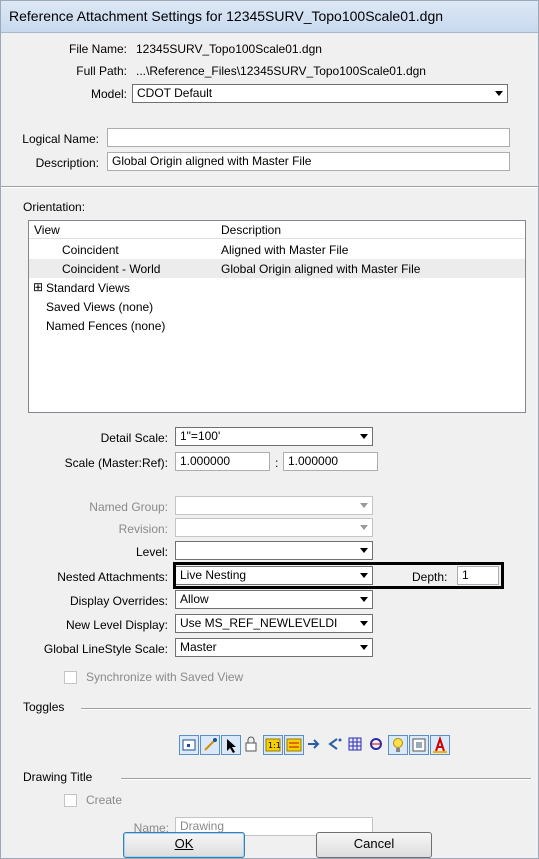  I want to click on logical-name-input, so click(308, 137).